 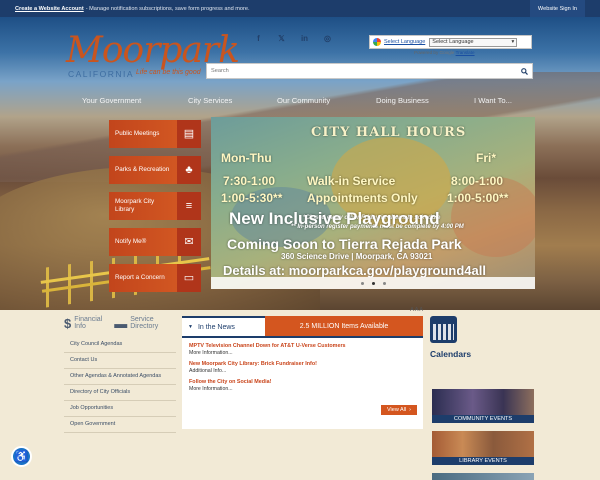 I want to click on financial-info-link: $ Financial Info, so click(x=83, y=323).